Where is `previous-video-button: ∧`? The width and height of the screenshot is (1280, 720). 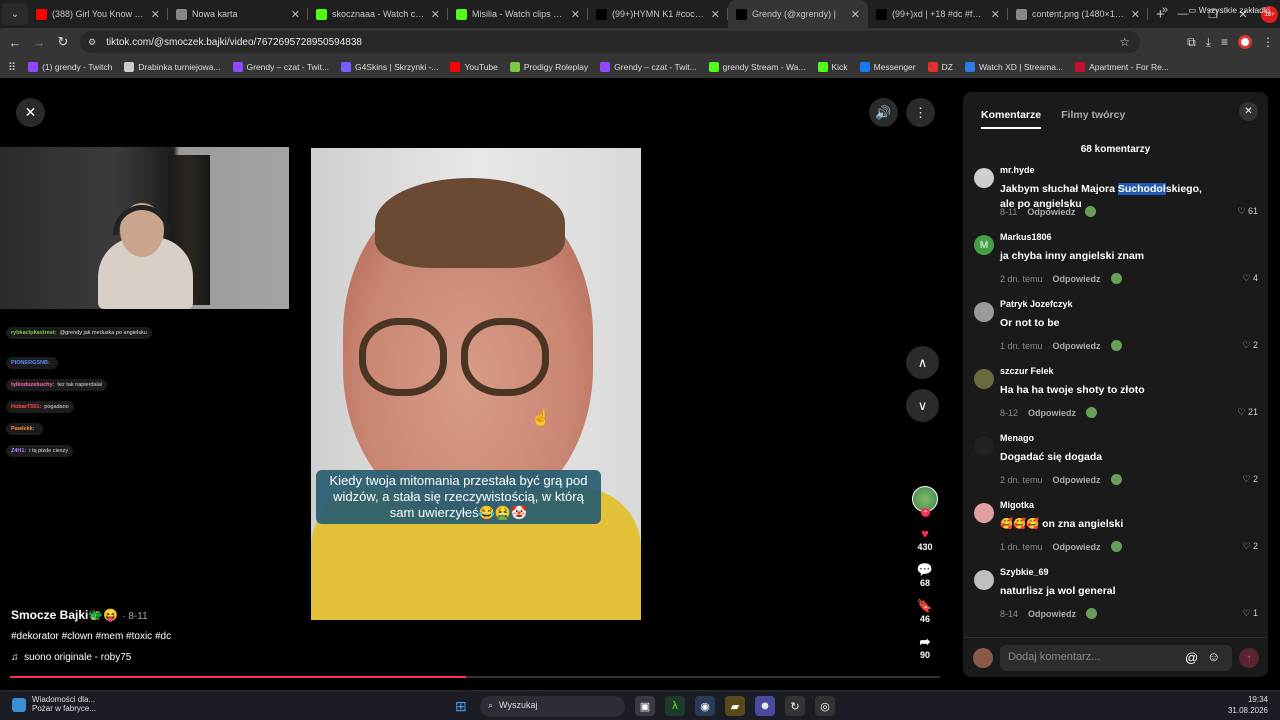
previous-video-button: ∧ is located at coordinates (922, 362).